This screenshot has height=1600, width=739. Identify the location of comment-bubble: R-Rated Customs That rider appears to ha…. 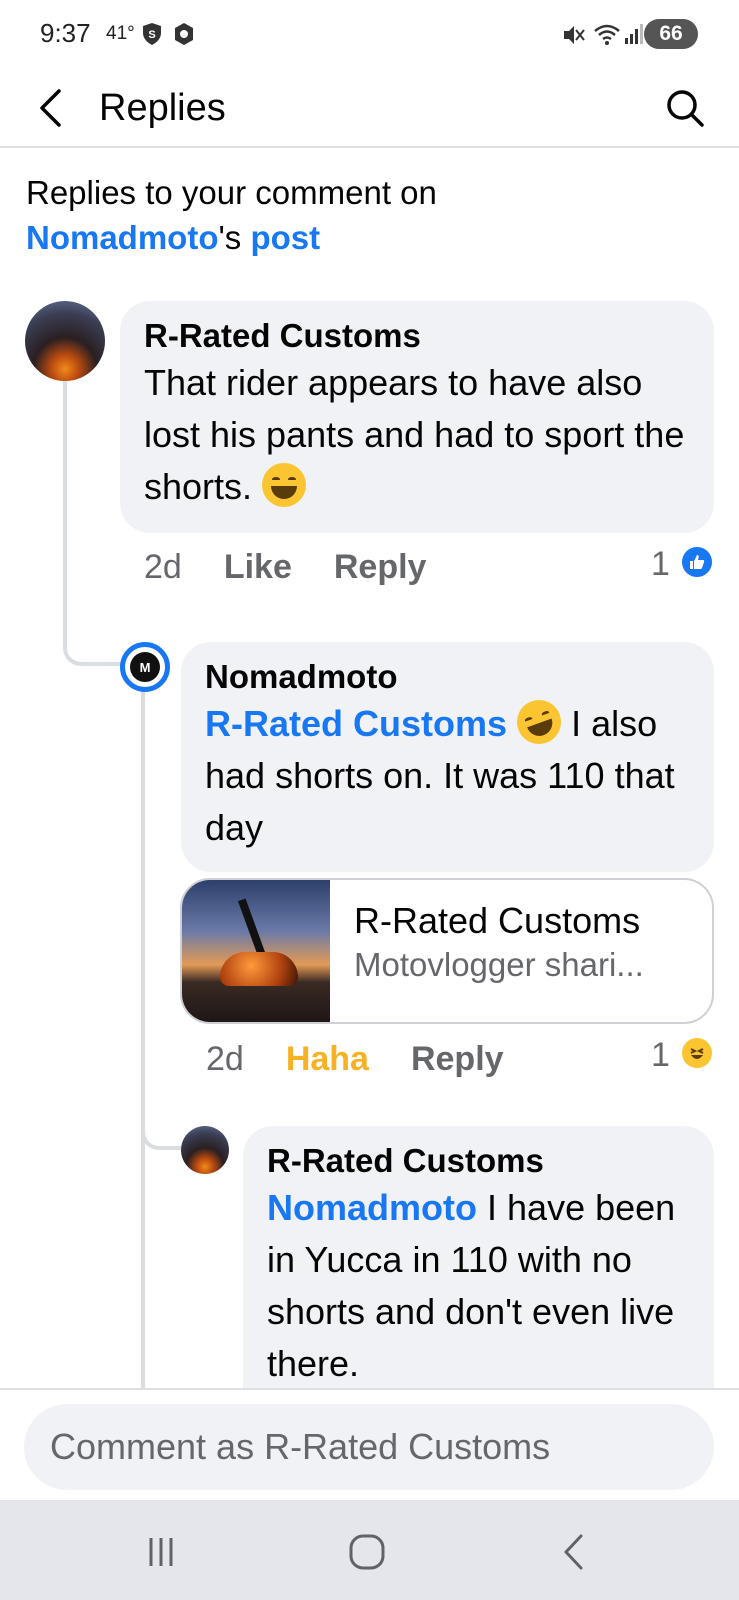
(417, 417).